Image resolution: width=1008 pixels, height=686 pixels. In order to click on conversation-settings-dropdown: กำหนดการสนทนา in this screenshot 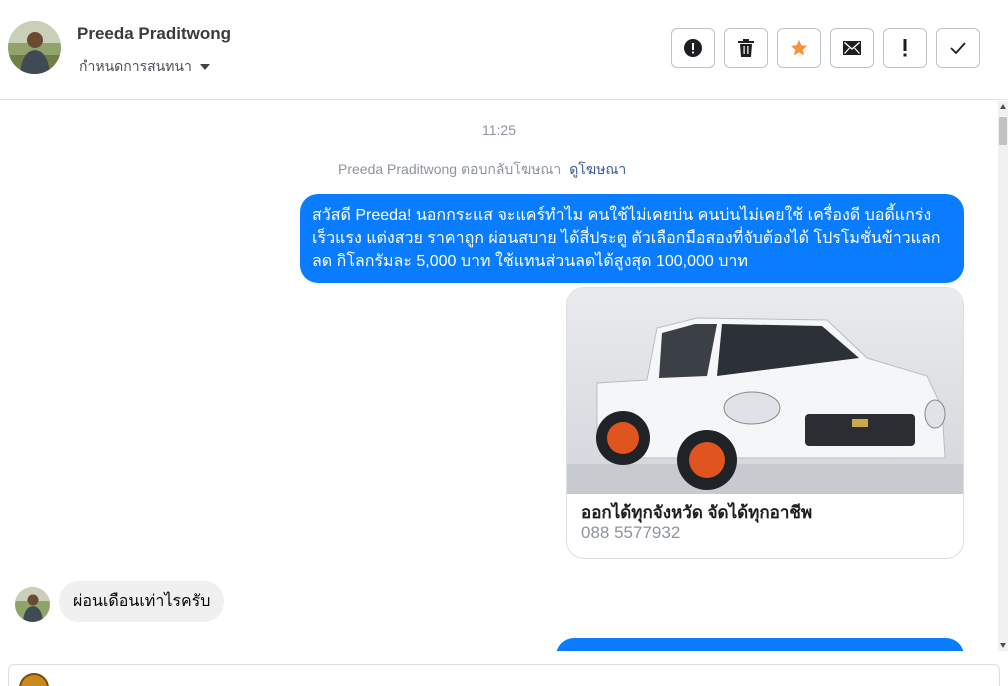, I will do `click(144, 67)`.